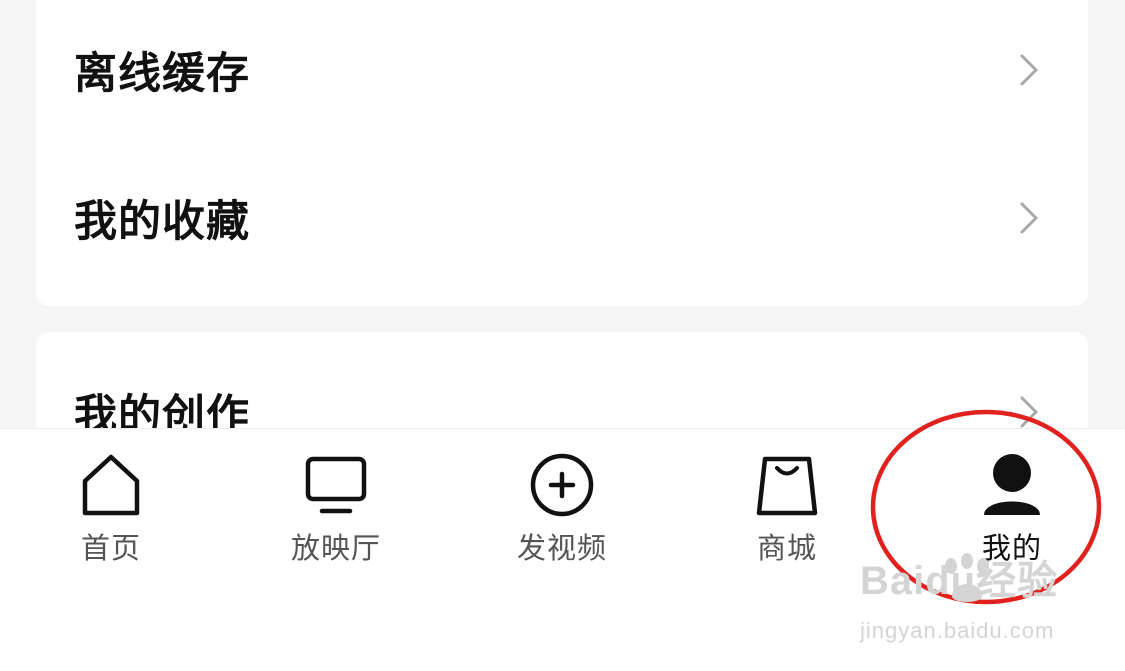 This screenshot has height=671, width=1125. Describe the element at coordinates (786, 548) in the screenshot. I see `tab-label: 商城` at that location.